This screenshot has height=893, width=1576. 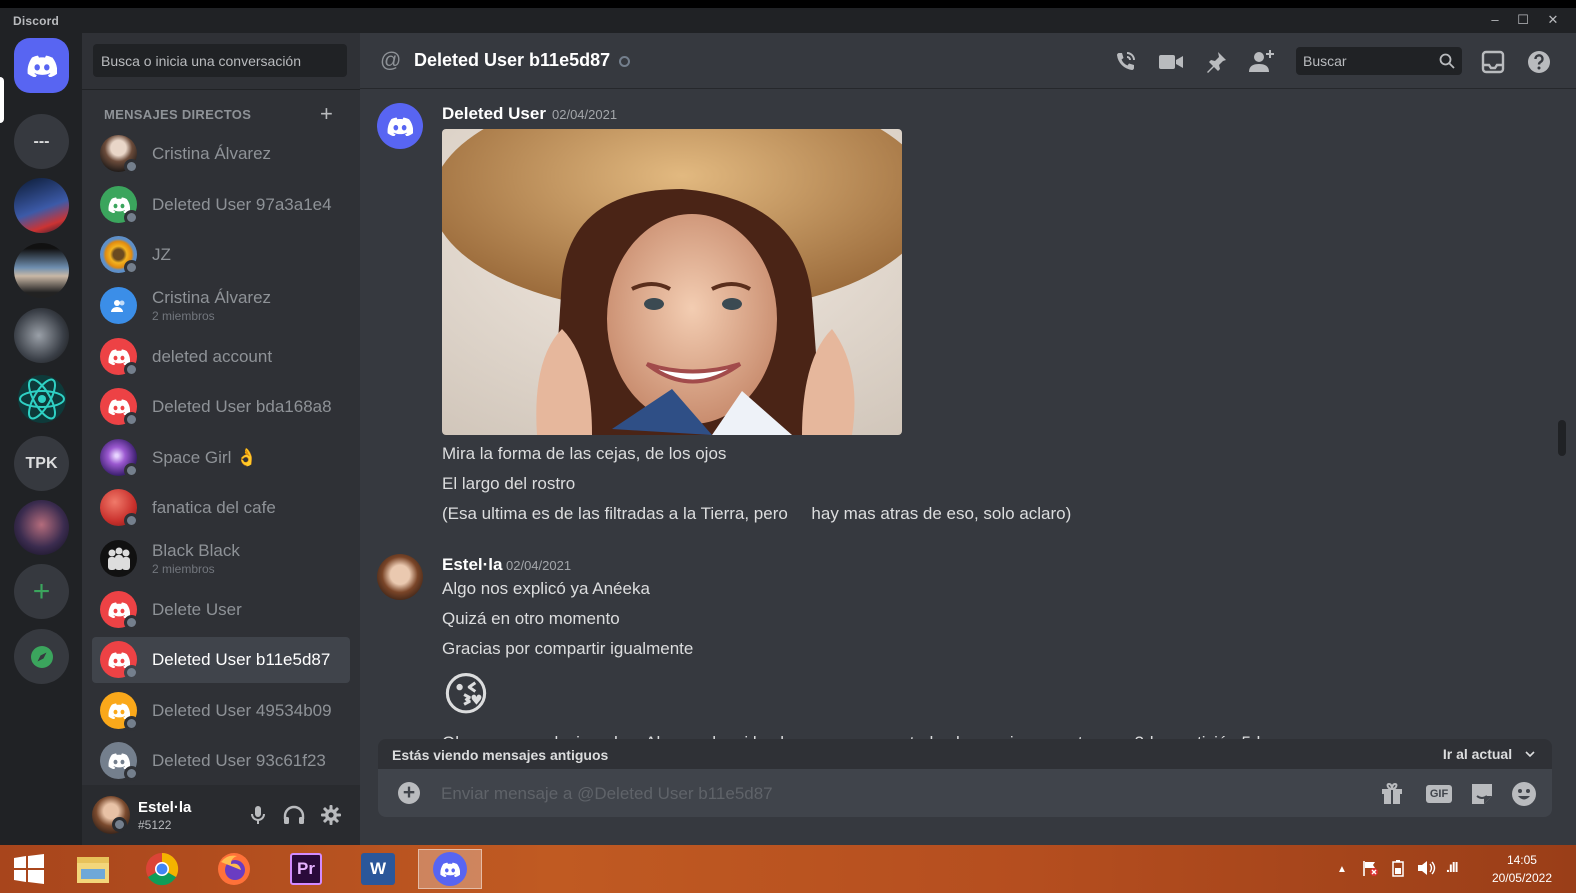 What do you see at coordinates (221, 154) in the screenshot?
I see `dm-item: Cristina Álvarez` at bounding box center [221, 154].